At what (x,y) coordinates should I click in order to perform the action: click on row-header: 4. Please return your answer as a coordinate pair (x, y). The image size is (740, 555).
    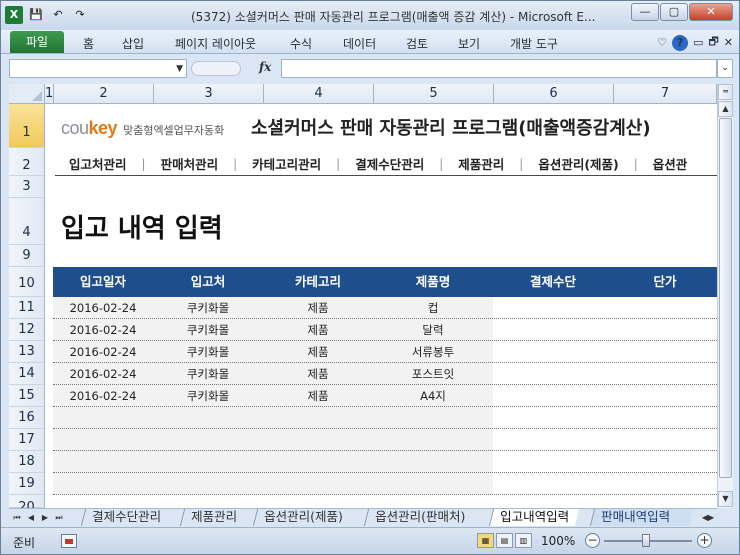
    Looking at the image, I should click on (27, 221).